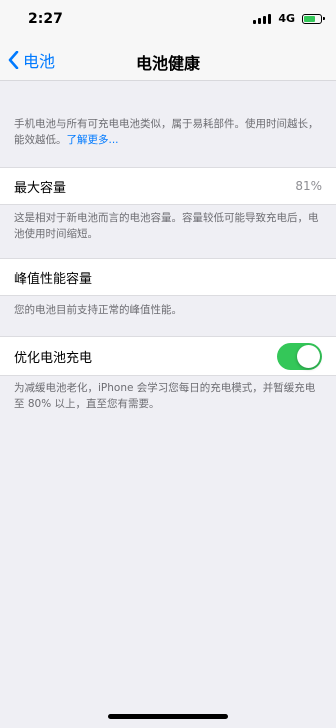 The width and height of the screenshot is (336, 728). What do you see at coordinates (168, 716) in the screenshot?
I see `home-indicator` at bounding box center [168, 716].